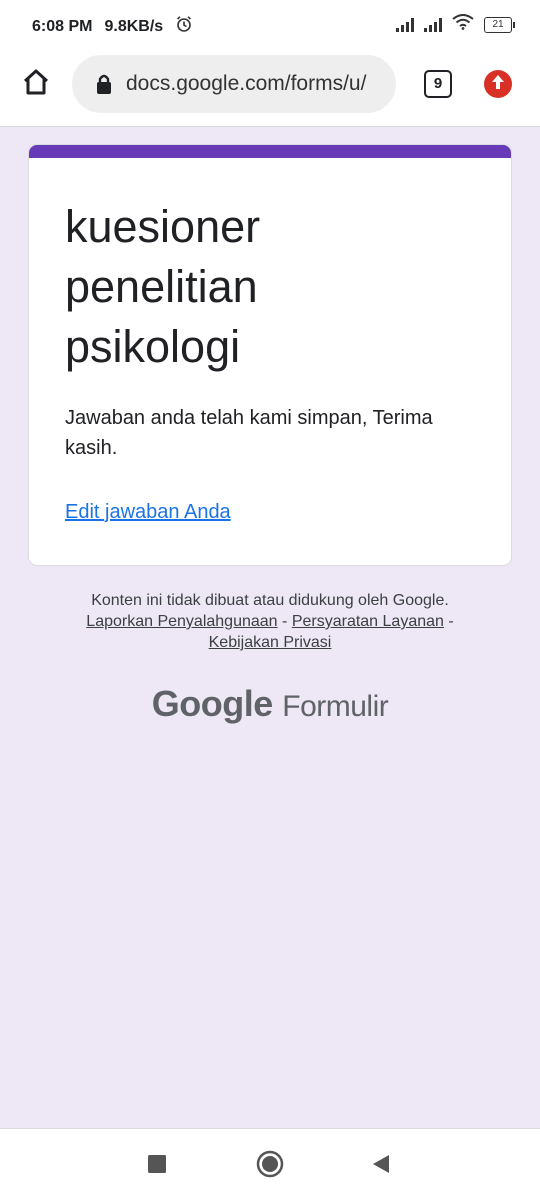 This screenshot has height=1201, width=540. Describe the element at coordinates (163, 286) in the screenshot. I see `form-title: kuesioner penelitian psikologi` at that location.